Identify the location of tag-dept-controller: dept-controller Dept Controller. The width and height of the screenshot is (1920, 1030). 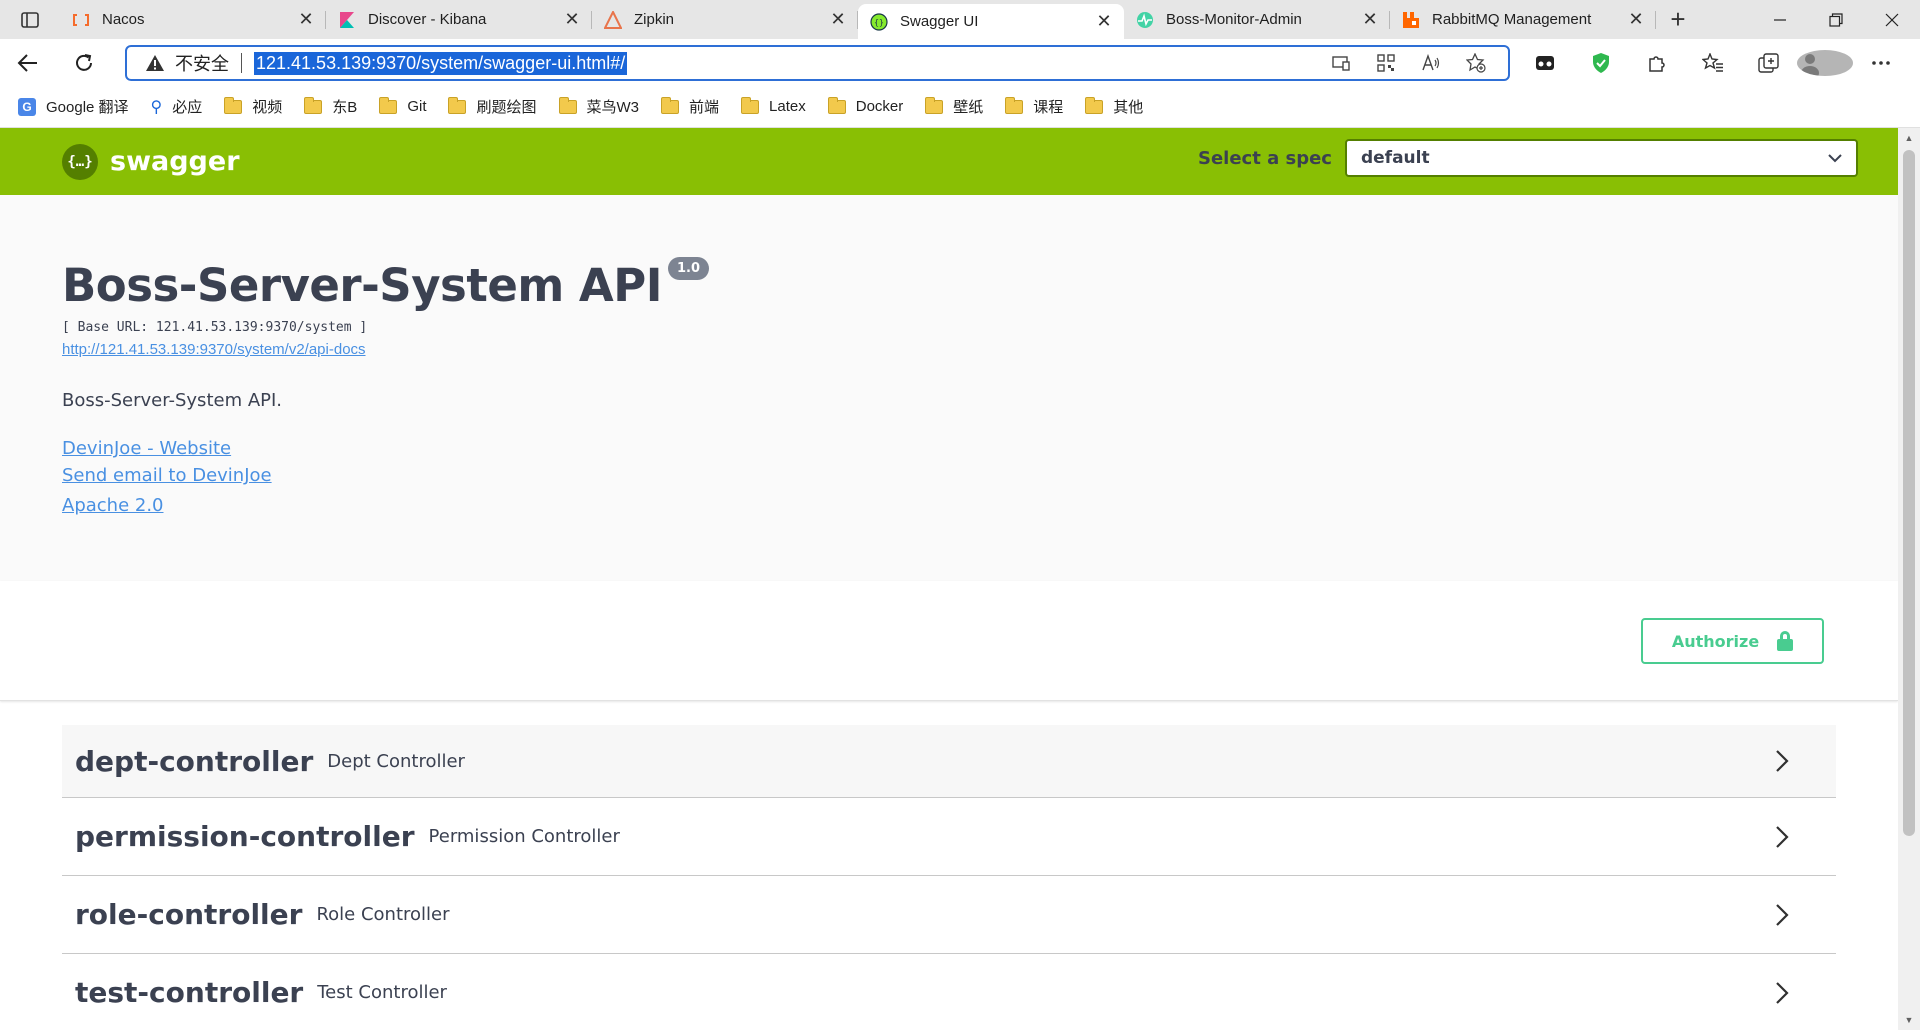
(949, 761).